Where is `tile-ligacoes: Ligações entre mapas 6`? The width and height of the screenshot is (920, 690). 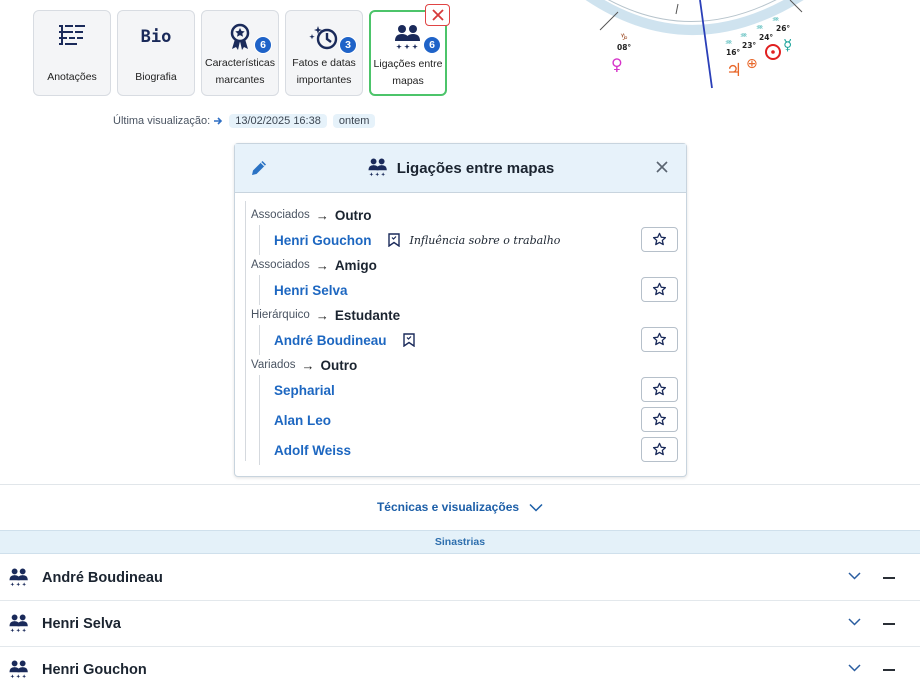 tile-ligacoes: Ligações entre mapas 6 is located at coordinates (409, 50).